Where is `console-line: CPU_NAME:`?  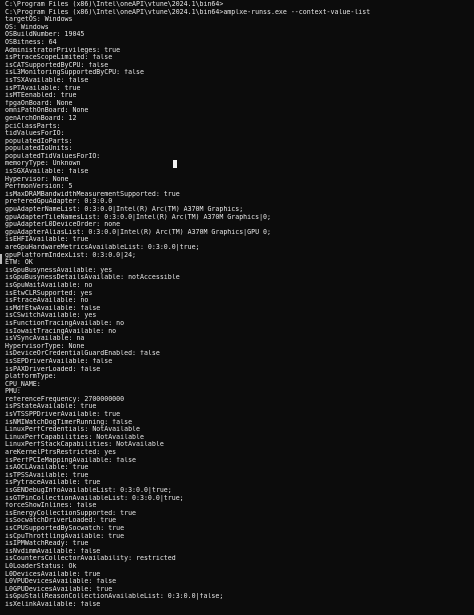
console-line: CPU_NAME: is located at coordinates (23, 384).